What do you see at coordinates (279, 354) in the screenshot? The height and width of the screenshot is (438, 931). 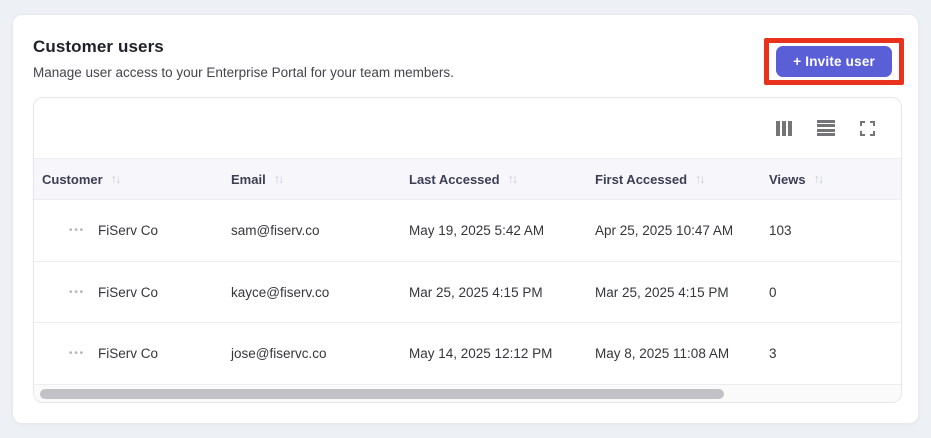 I see `cell-email: jose@fiservc.co` at bounding box center [279, 354].